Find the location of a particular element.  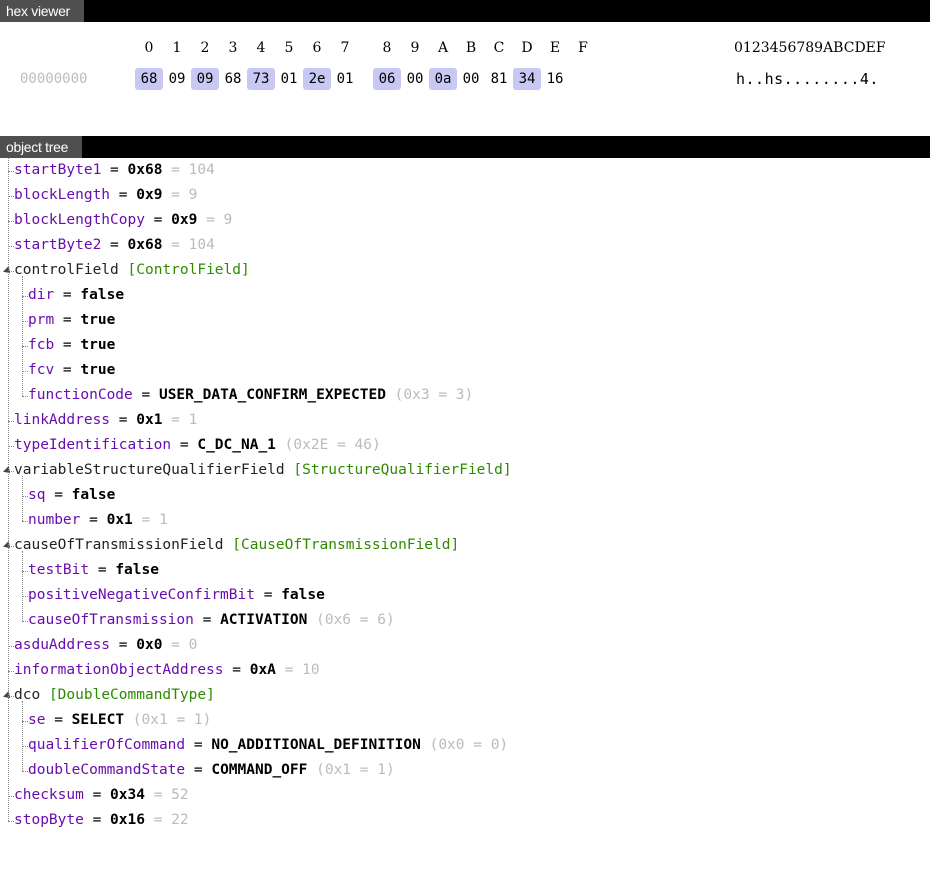

tree-leaf-node: stopByte = 0x16 = 22 is located at coordinates (101, 820).